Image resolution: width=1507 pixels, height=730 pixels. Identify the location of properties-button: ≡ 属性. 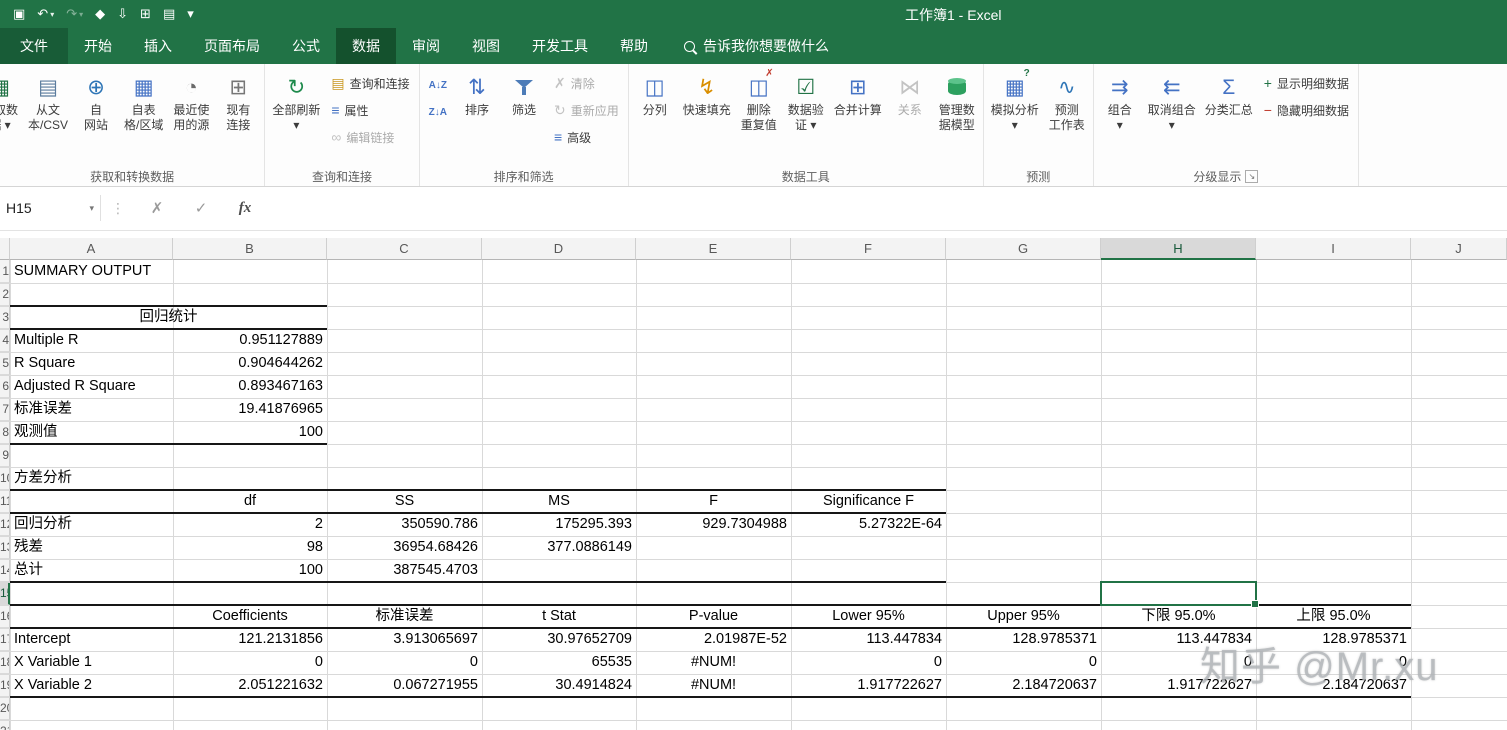
(370, 110).